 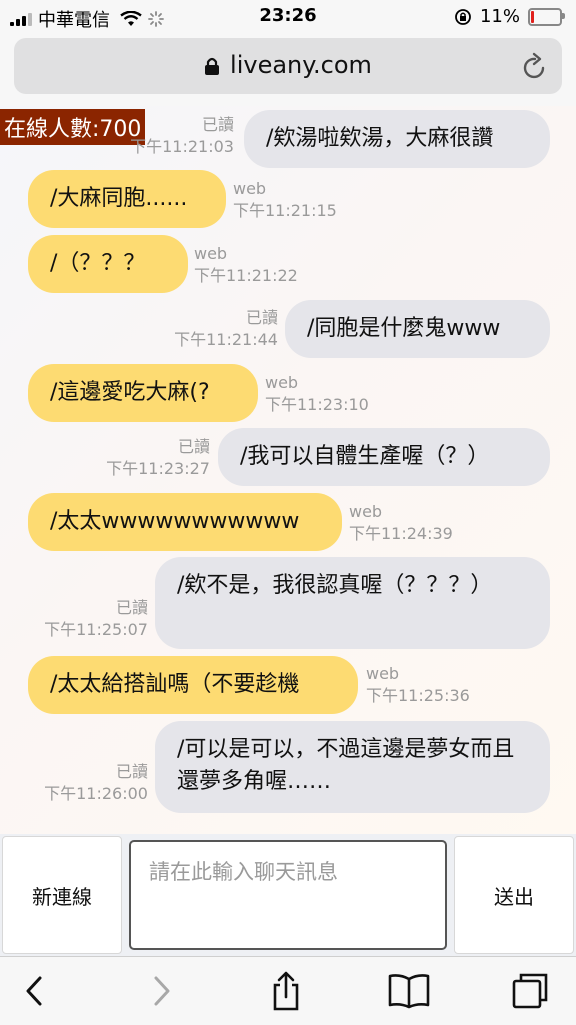 What do you see at coordinates (96, 619) in the screenshot?
I see `message-meta: 已讀 下午11:25:07` at bounding box center [96, 619].